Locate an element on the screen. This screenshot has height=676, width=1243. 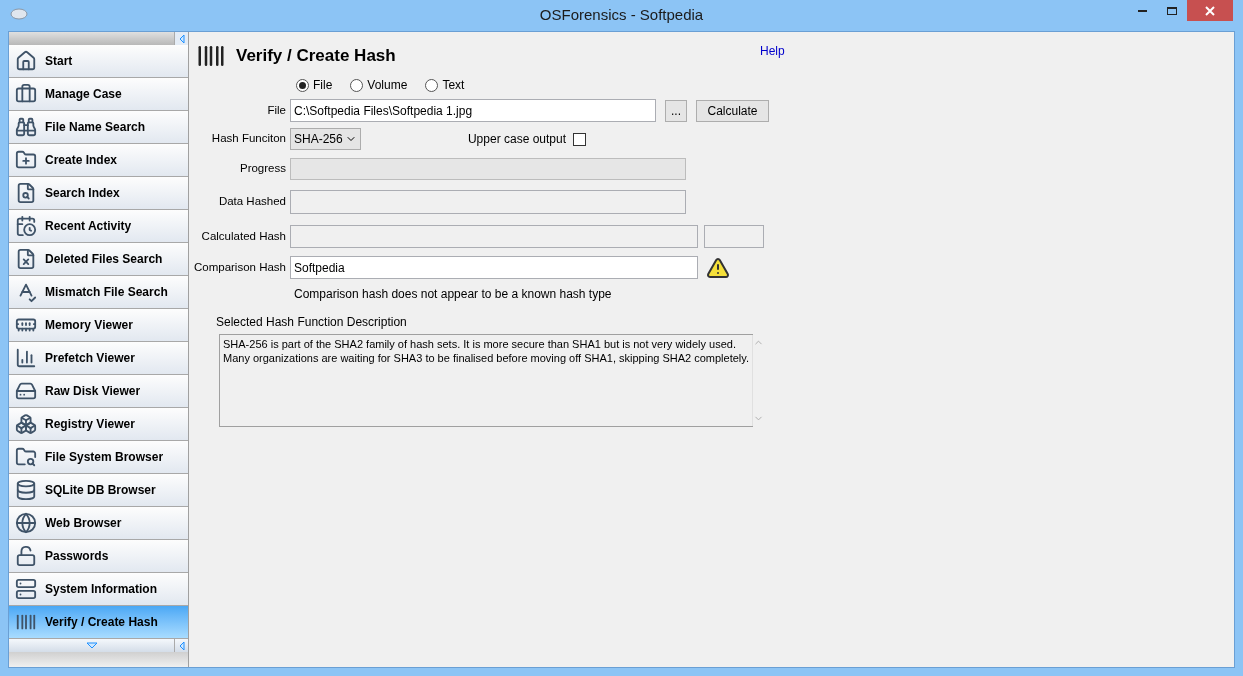
warning-icon is located at coordinates (718, 267).